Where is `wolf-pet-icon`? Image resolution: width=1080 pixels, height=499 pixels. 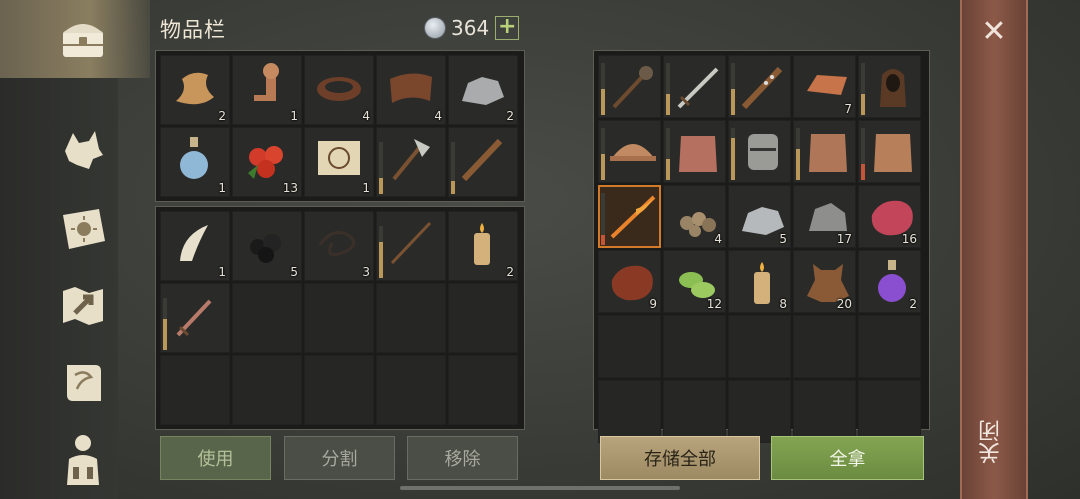 wolf-pet-icon is located at coordinates (83, 149).